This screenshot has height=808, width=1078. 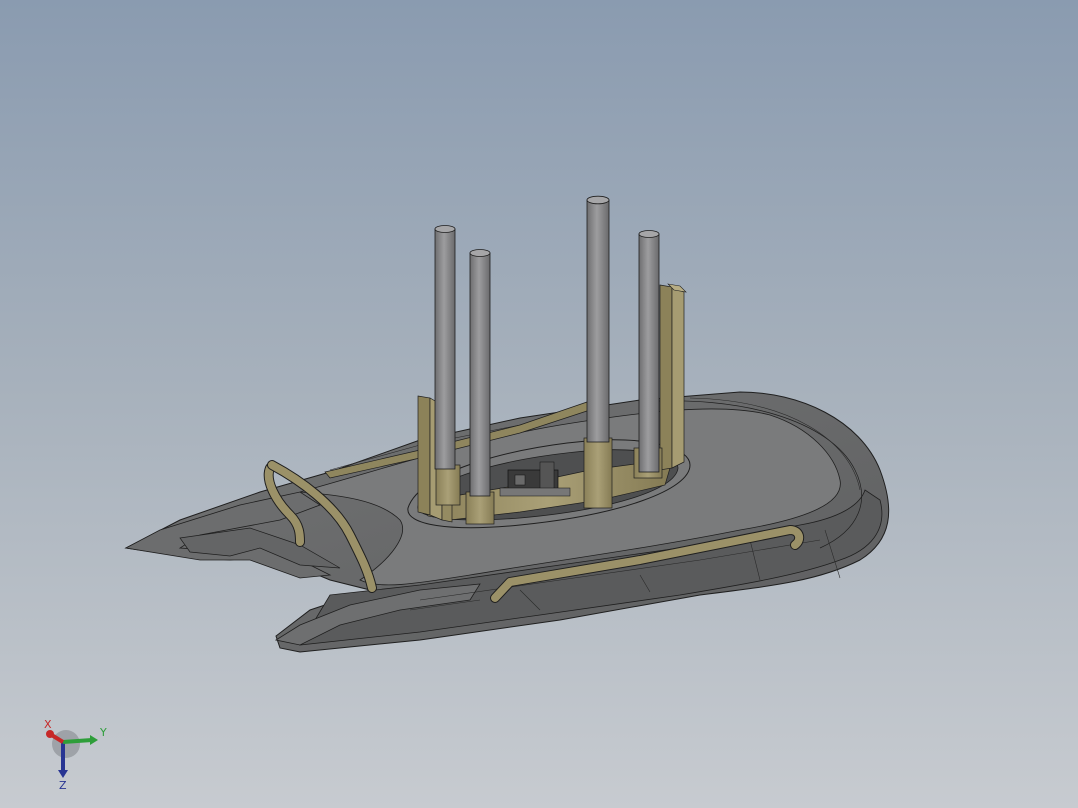 I want to click on orientation-triad: X Y Z, so click(x=75, y=752).